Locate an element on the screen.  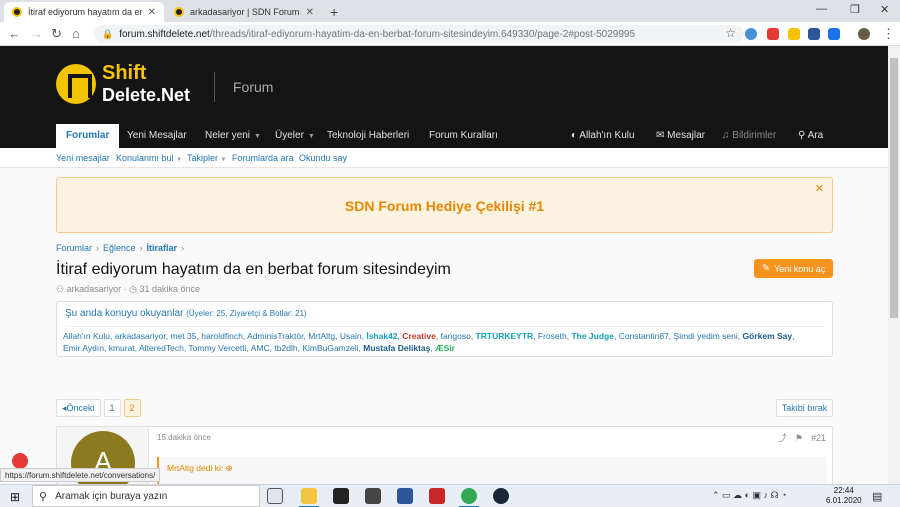
taskbar-search-input: ⚲ Aramak için buraya yazın is located at coordinates (146, 496).